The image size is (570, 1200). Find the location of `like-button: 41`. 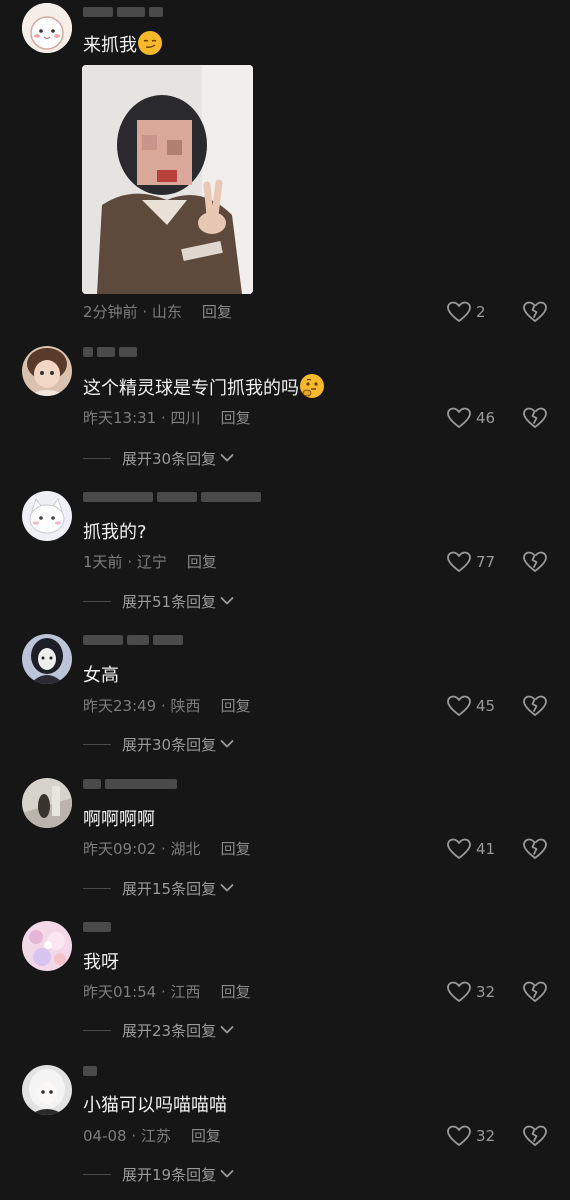

like-button: 41 is located at coordinates (470, 849).